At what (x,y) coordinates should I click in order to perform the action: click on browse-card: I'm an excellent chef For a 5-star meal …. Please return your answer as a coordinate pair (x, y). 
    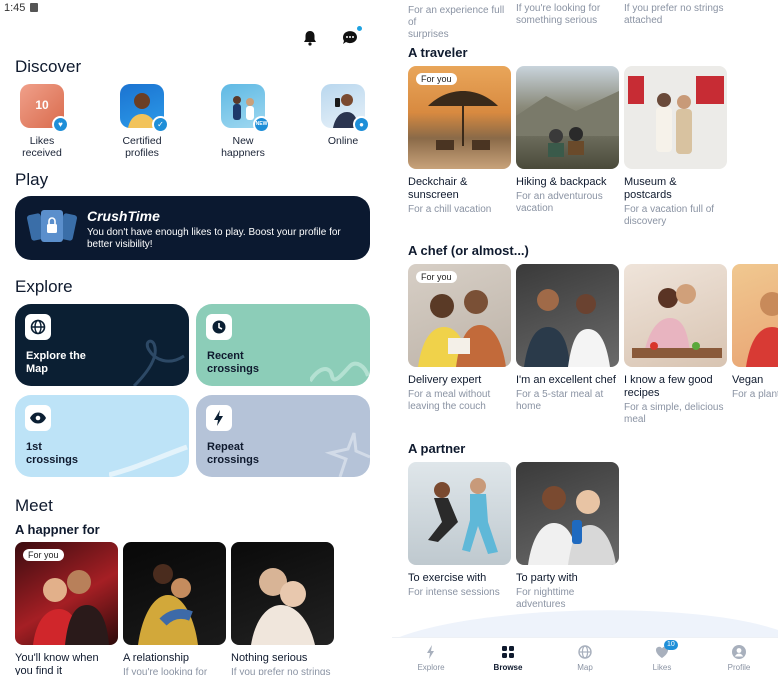
    Looking at the image, I should click on (567, 338).